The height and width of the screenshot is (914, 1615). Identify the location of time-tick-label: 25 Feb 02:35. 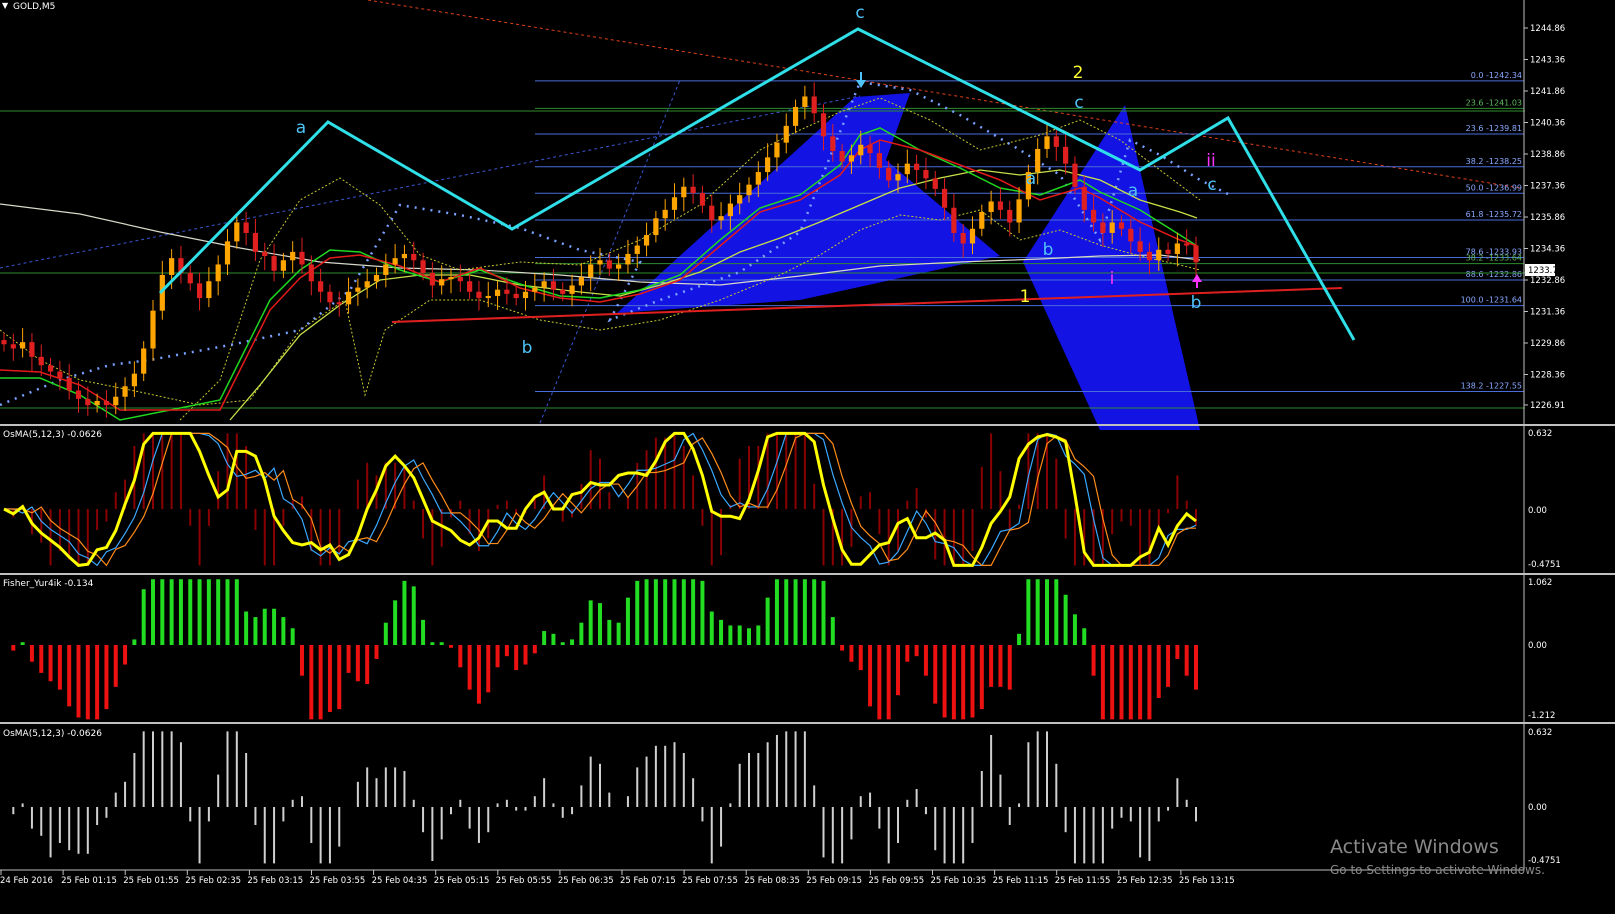
(213, 881).